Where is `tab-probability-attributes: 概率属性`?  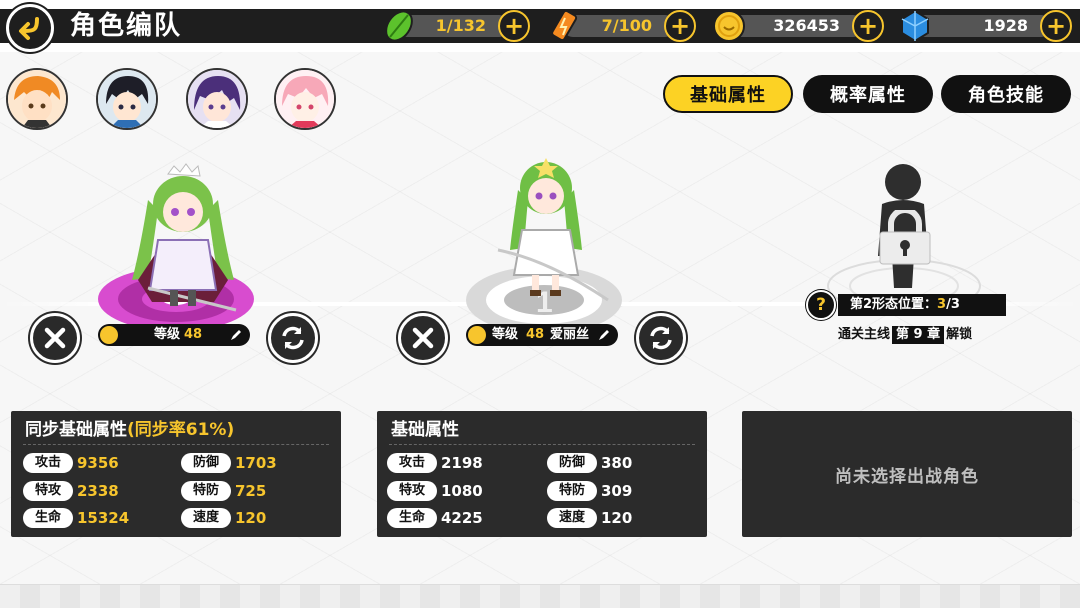 tab-probability-attributes: 概率属性 is located at coordinates (868, 94).